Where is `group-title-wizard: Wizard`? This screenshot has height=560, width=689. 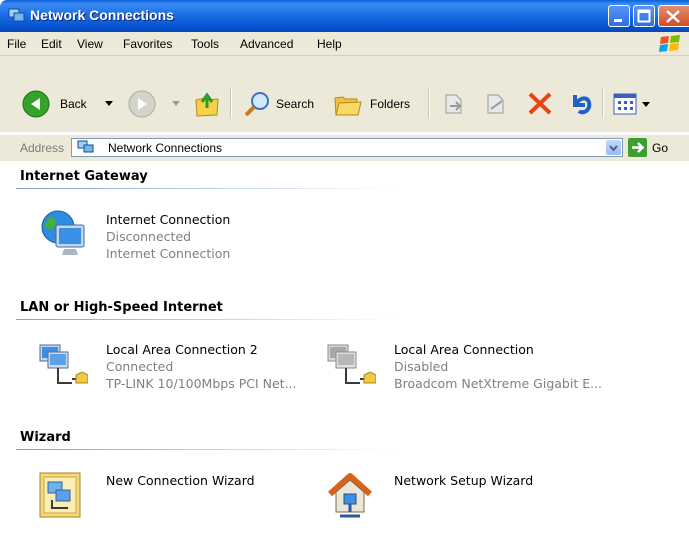 group-title-wizard: Wizard is located at coordinates (45, 437).